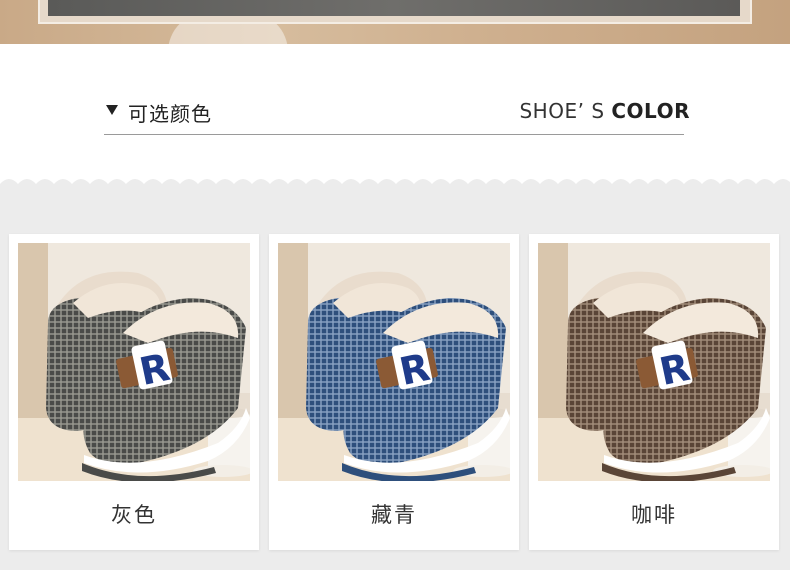 This screenshot has width=790, height=570. What do you see at coordinates (395, 186) in the screenshot?
I see `wave-divider` at bounding box center [395, 186].